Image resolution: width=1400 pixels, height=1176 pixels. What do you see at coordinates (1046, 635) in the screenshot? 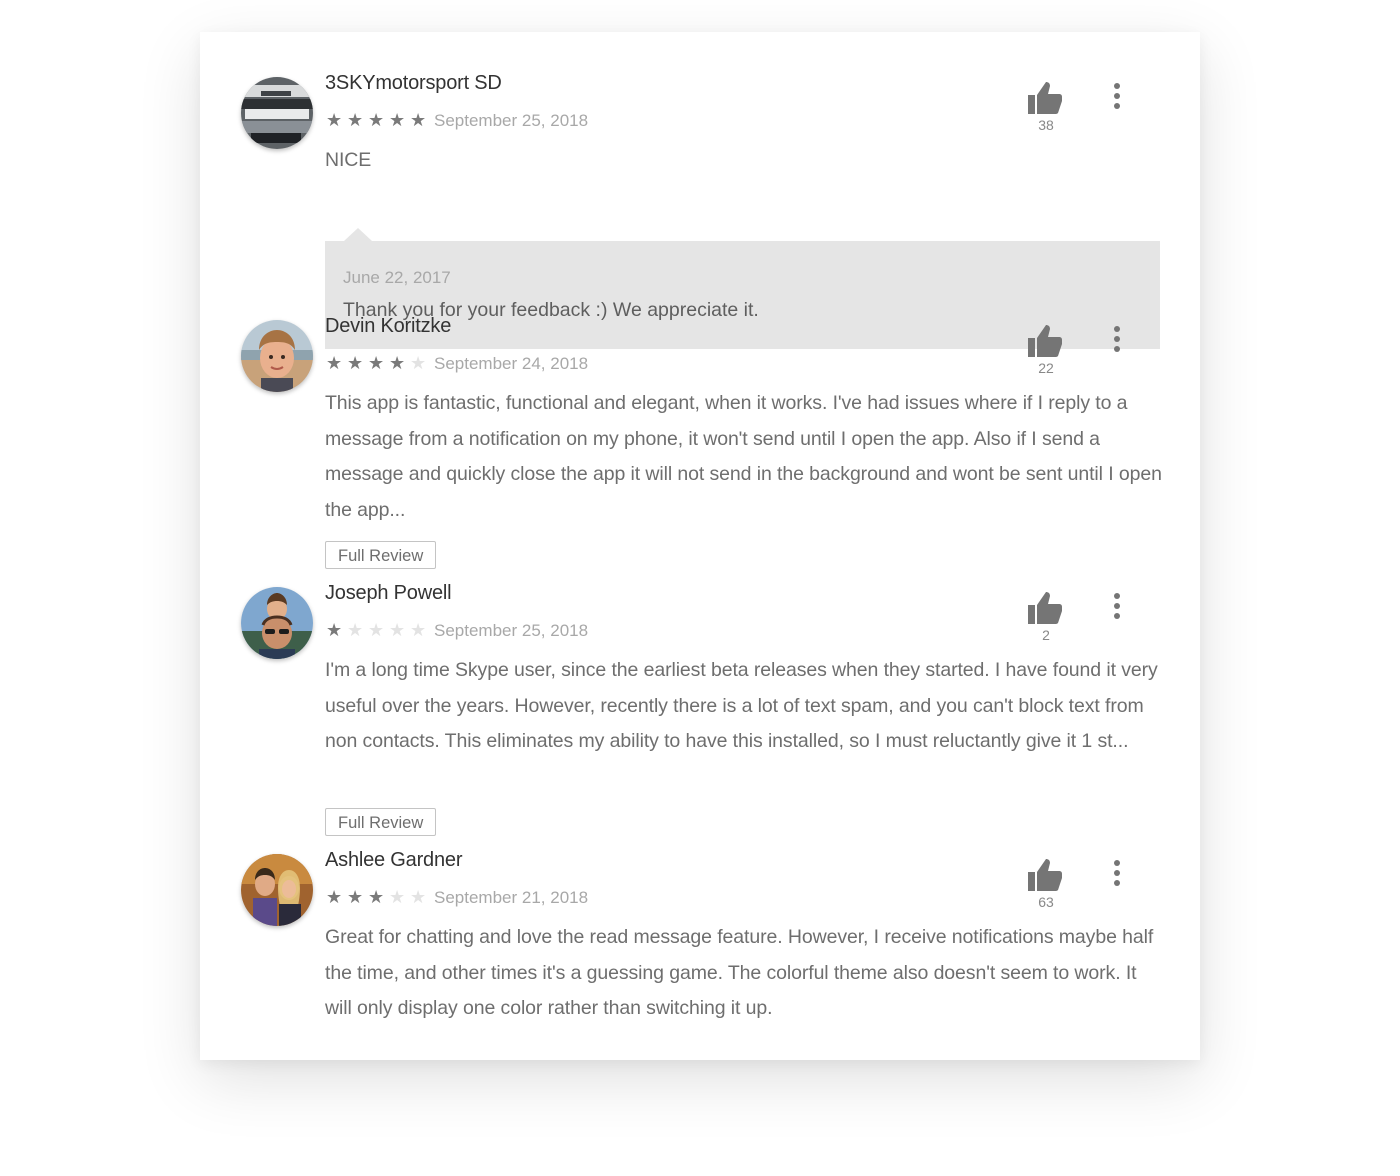
I see `helpful-count: 2` at bounding box center [1046, 635].